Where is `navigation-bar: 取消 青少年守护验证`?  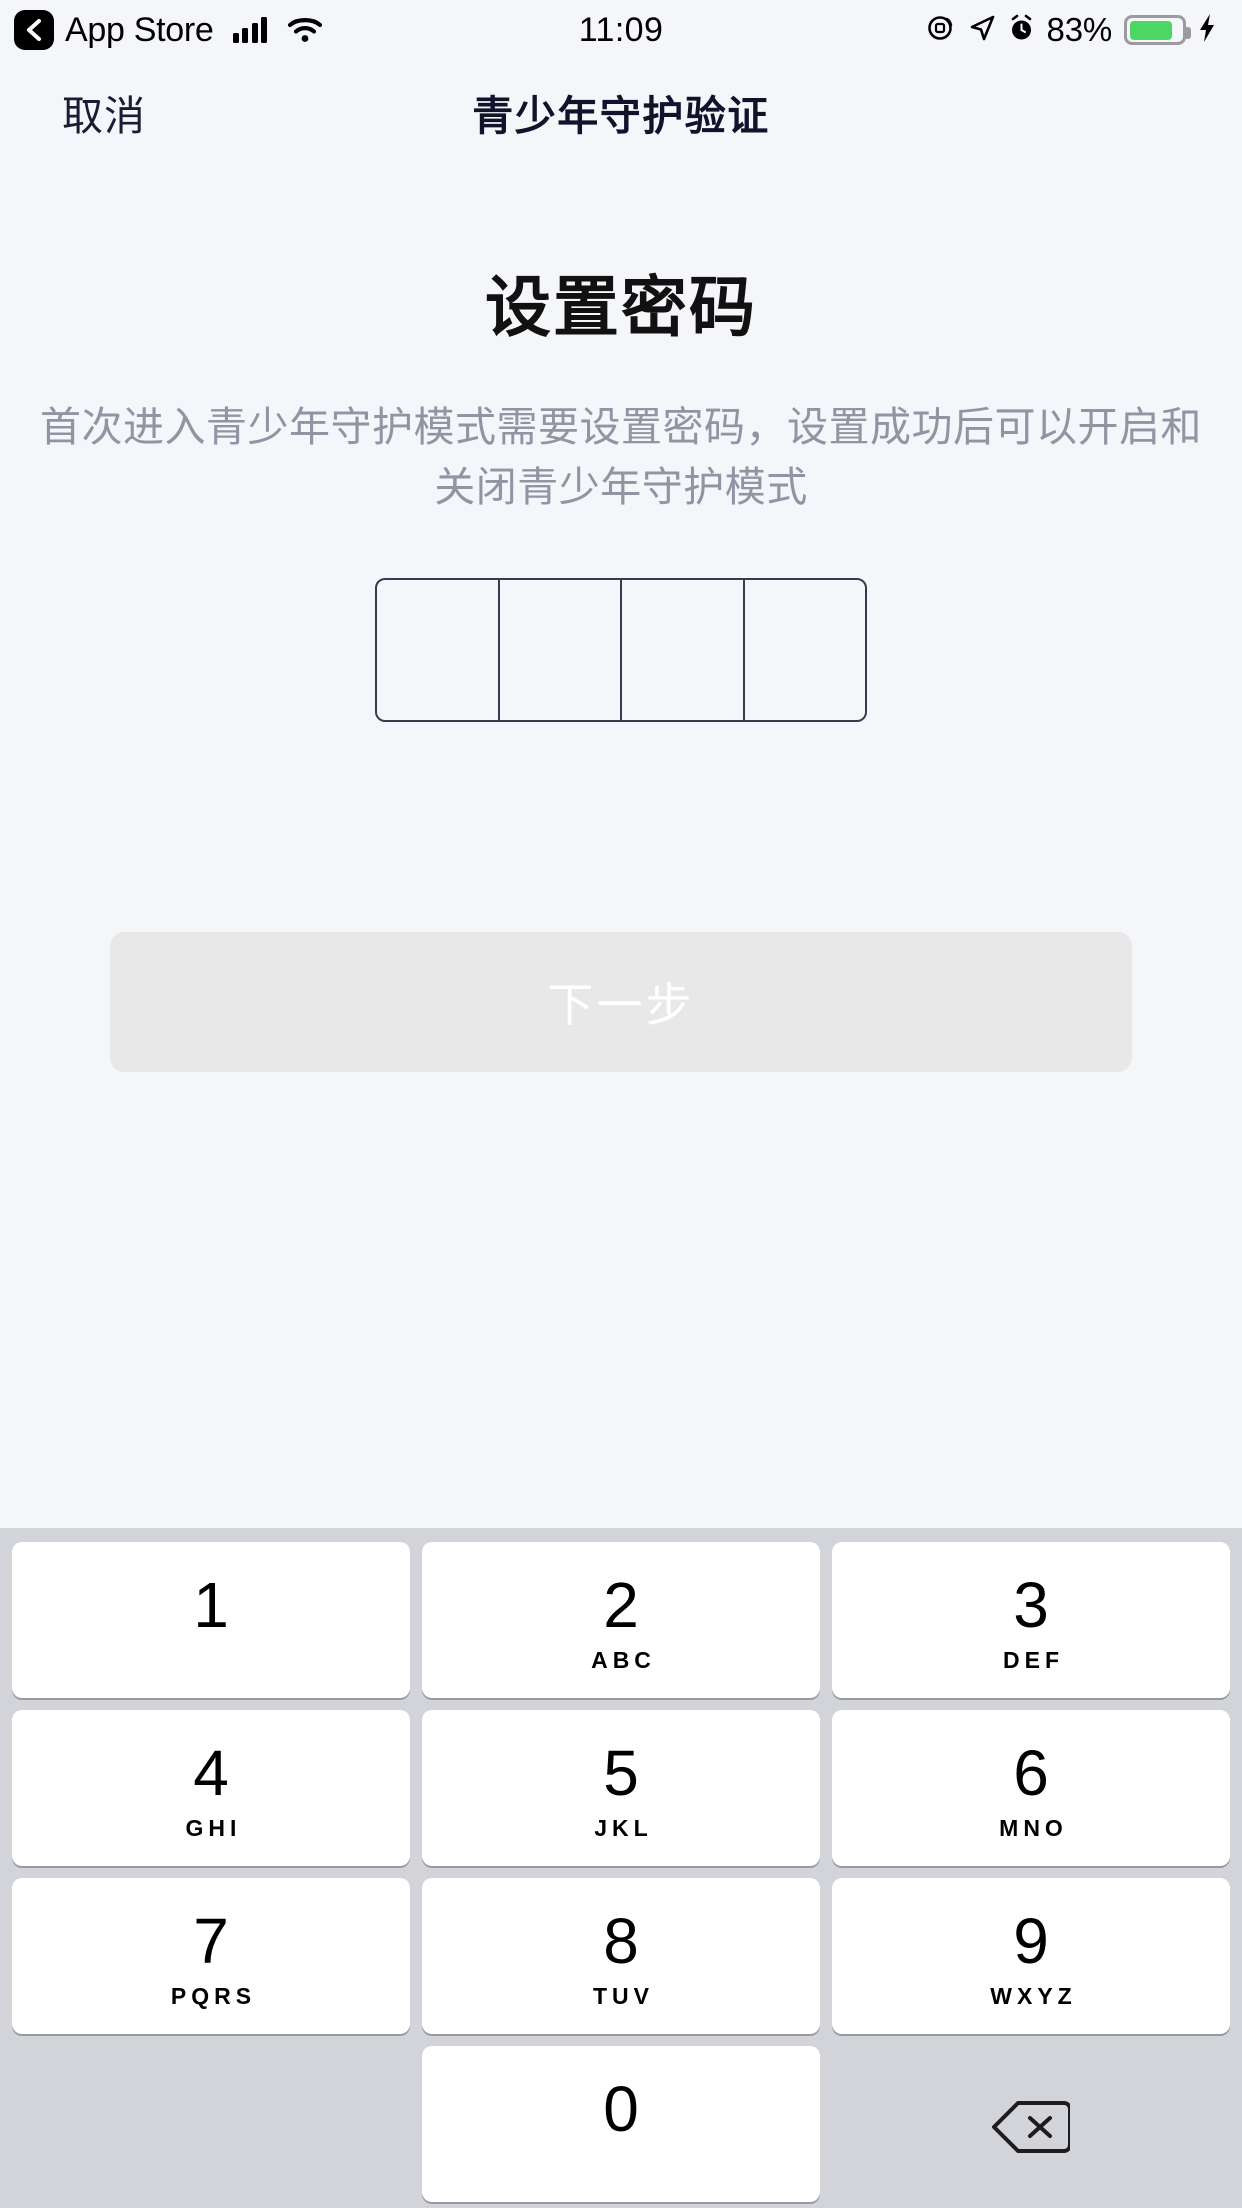 navigation-bar: 取消 青少年守护验证 is located at coordinates (621, 112).